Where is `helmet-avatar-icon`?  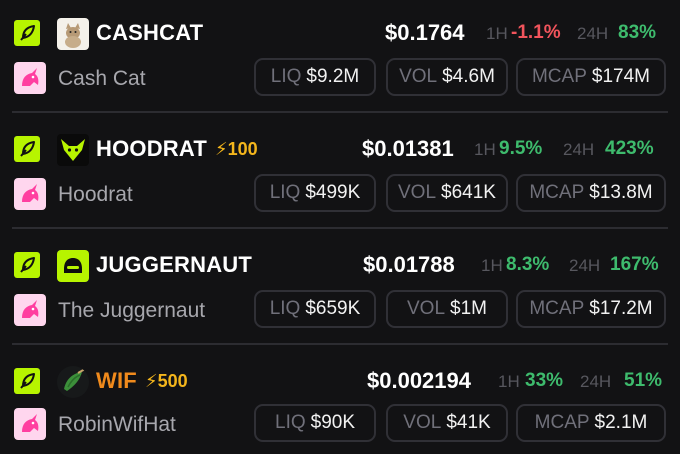
helmet-avatar-icon is located at coordinates (73, 266).